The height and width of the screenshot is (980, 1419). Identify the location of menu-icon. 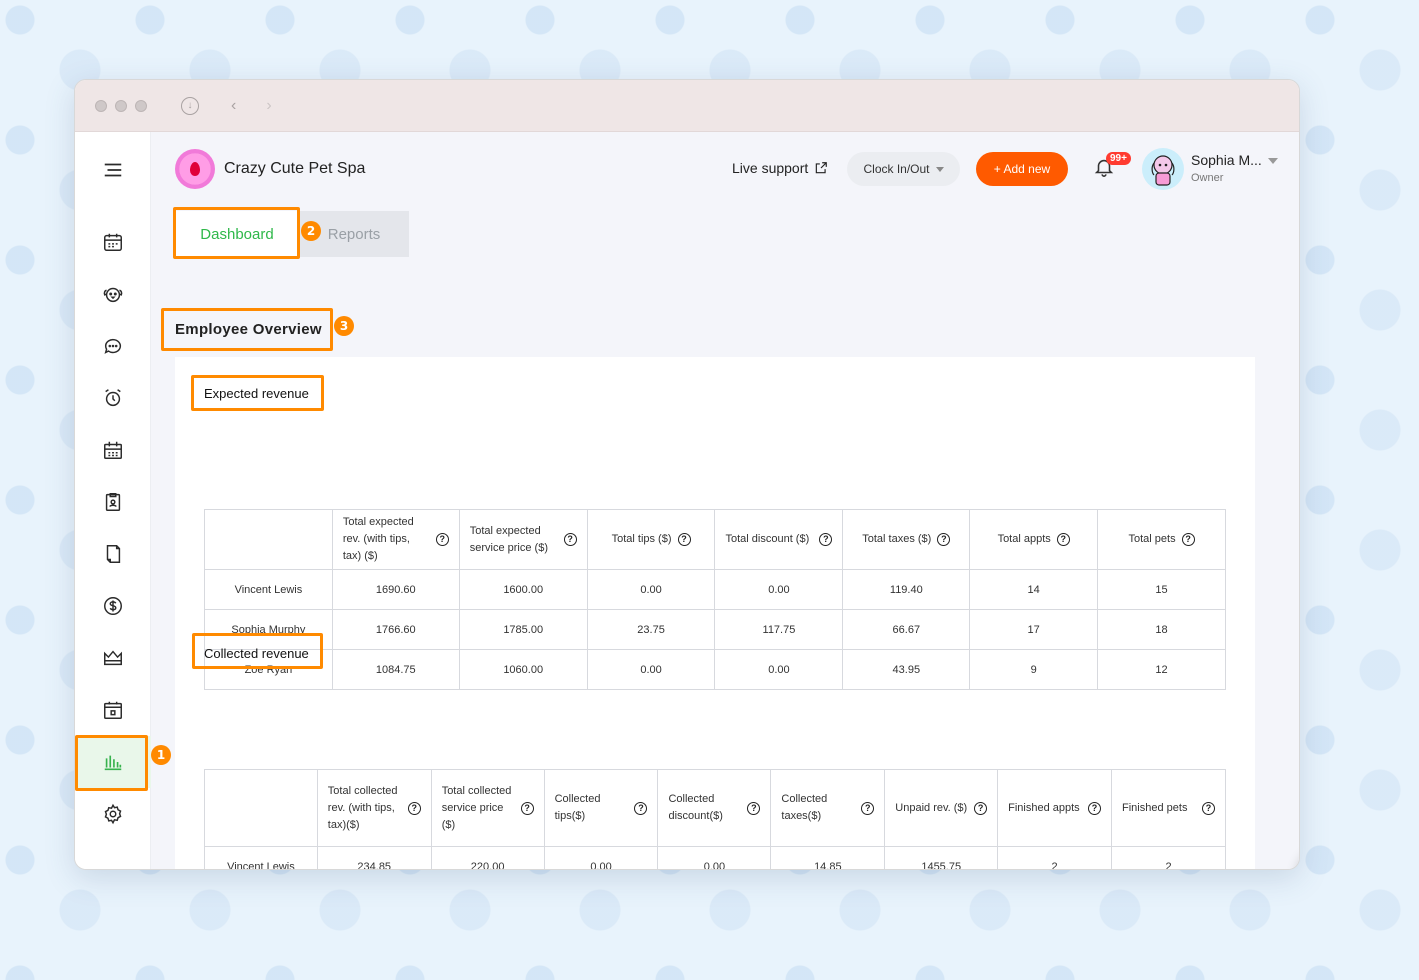
(113, 170).